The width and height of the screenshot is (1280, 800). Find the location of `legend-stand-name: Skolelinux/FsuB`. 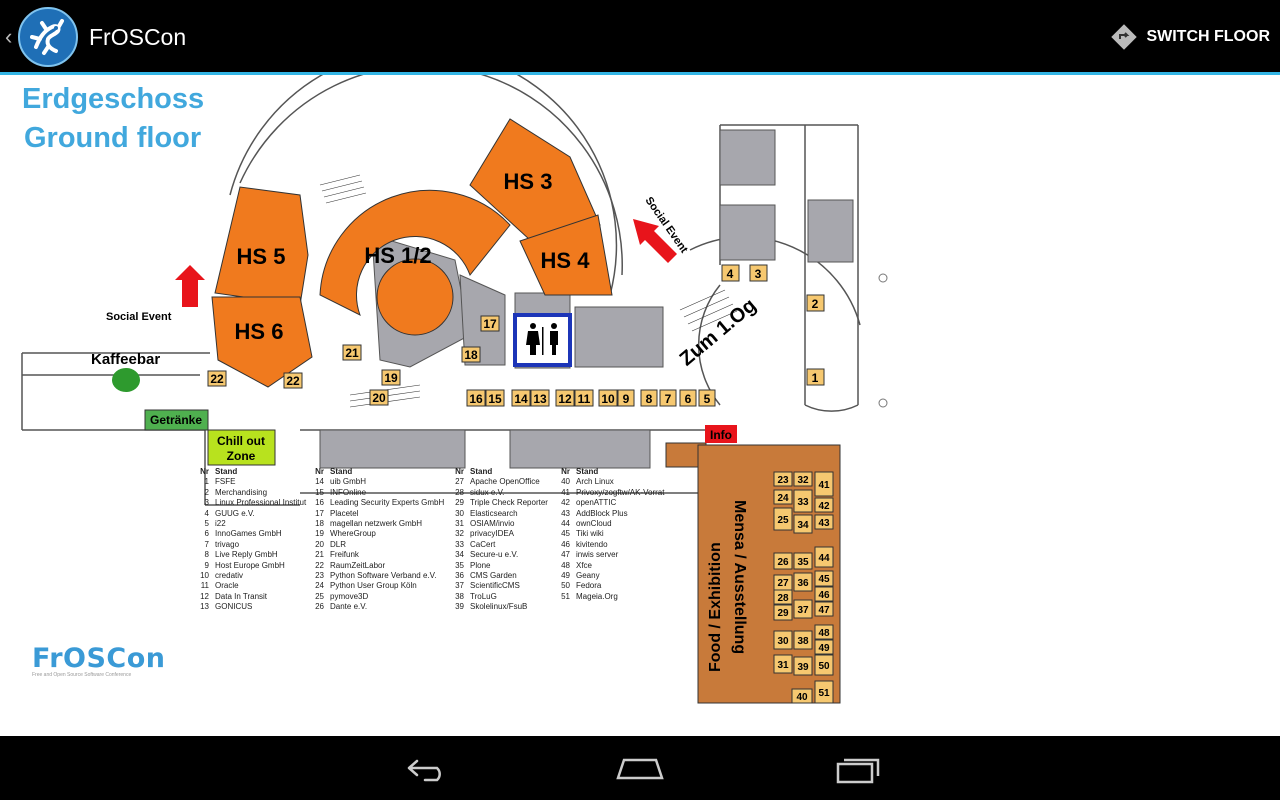

legend-stand-name: Skolelinux/FsuB is located at coordinates (499, 607).